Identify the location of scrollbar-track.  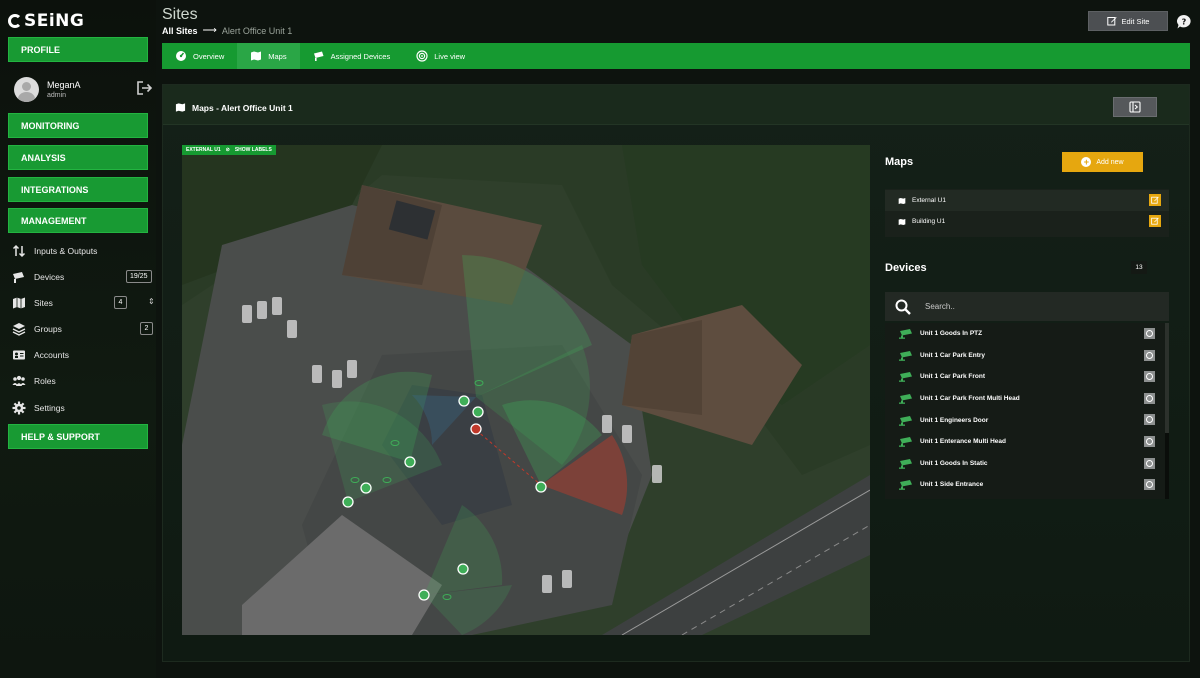
(1167, 378).